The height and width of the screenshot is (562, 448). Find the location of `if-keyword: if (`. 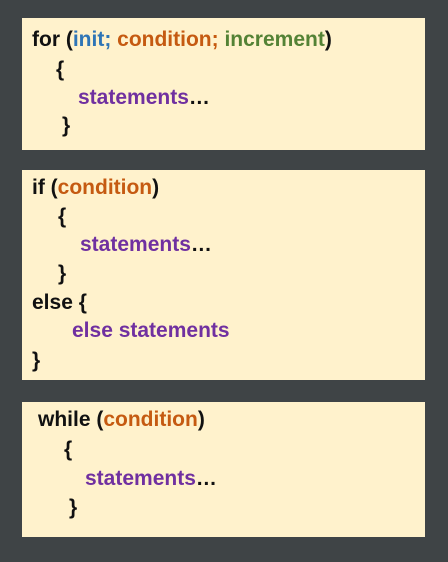

if-keyword: if ( is located at coordinates (45, 187).